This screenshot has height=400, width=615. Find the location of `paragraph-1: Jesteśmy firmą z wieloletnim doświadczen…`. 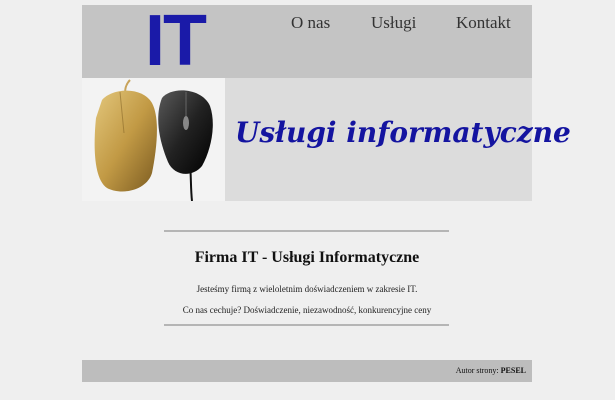

paragraph-1: Jesteśmy firmą z wieloletnim doświadczen… is located at coordinates (307, 289).